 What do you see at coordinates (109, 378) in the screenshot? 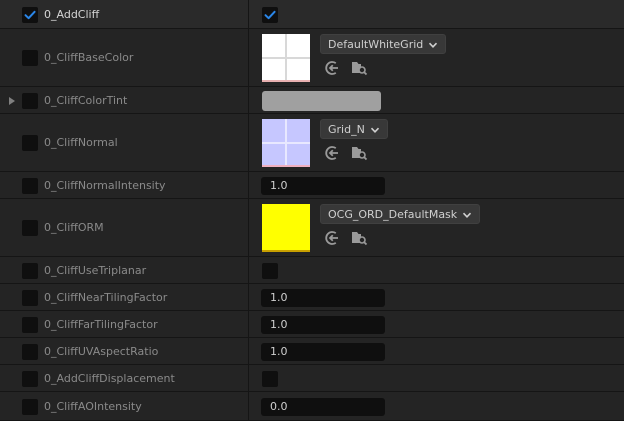
I see `param-label: 0_AddCliffDisplacement` at bounding box center [109, 378].